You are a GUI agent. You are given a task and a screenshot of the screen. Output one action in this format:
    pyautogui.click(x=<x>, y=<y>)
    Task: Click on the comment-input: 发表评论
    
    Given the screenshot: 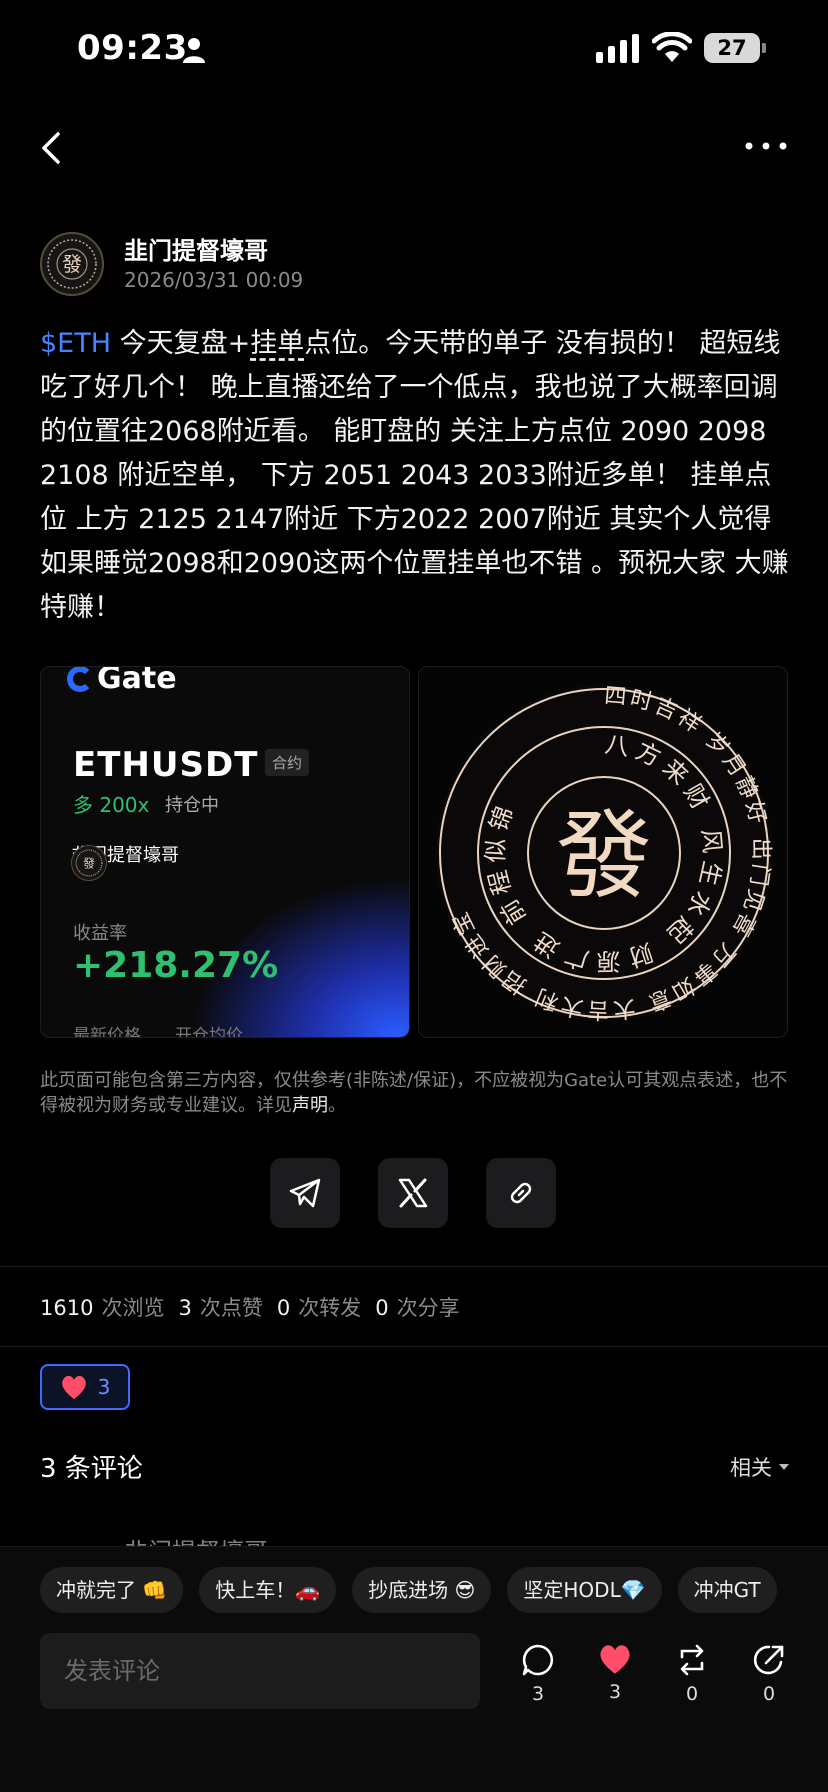 What is the action you would take?
    pyautogui.click(x=260, y=1671)
    